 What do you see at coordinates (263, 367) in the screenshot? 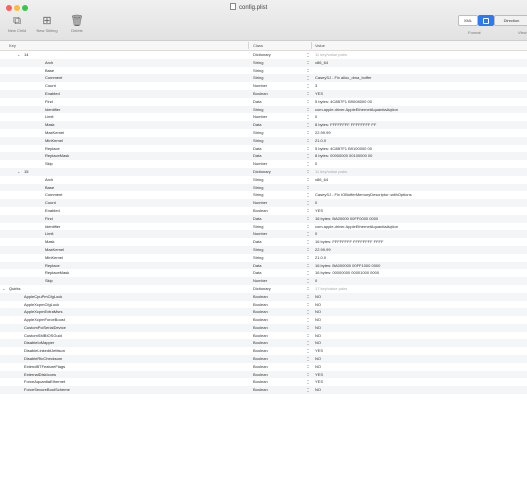
I see `plist-row: ExtendBTFeatureFlags Boolean NO` at bounding box center [263, 367].